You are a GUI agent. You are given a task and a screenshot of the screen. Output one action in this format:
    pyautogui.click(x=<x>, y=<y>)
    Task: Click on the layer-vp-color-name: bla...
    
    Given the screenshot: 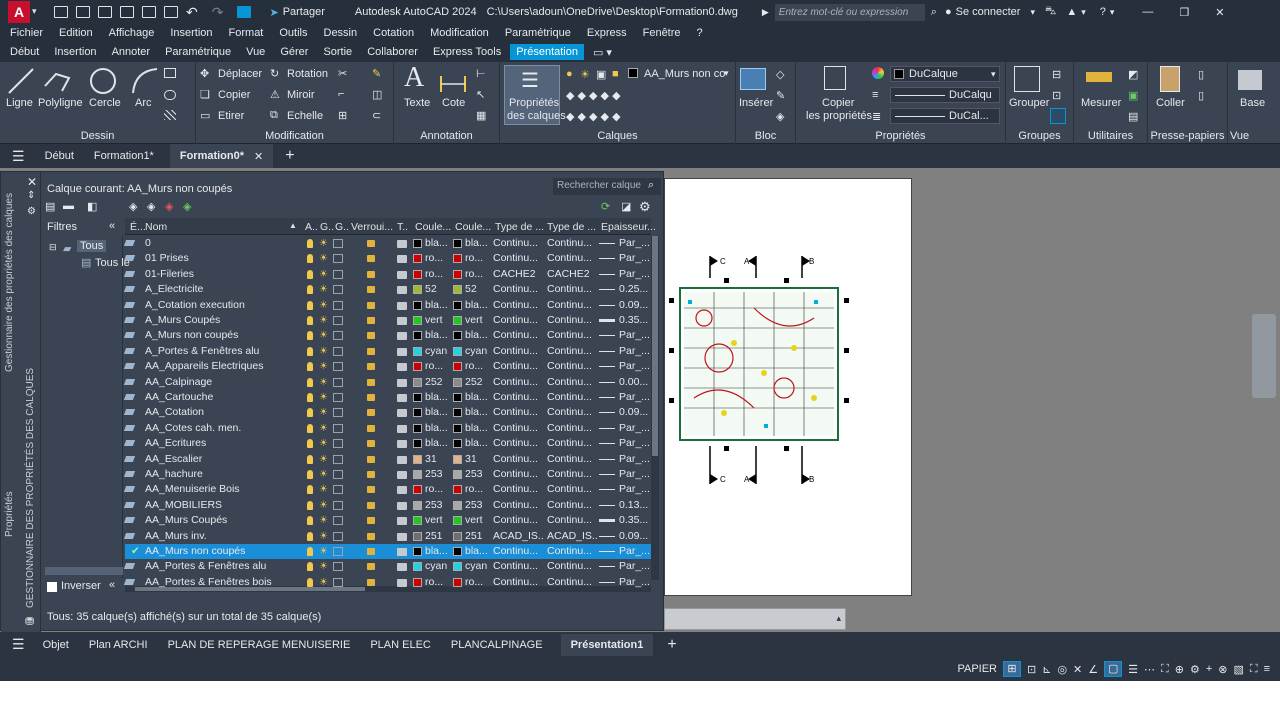 What is the action you would take?
    pyautogui.click(x=478, y=397)
    